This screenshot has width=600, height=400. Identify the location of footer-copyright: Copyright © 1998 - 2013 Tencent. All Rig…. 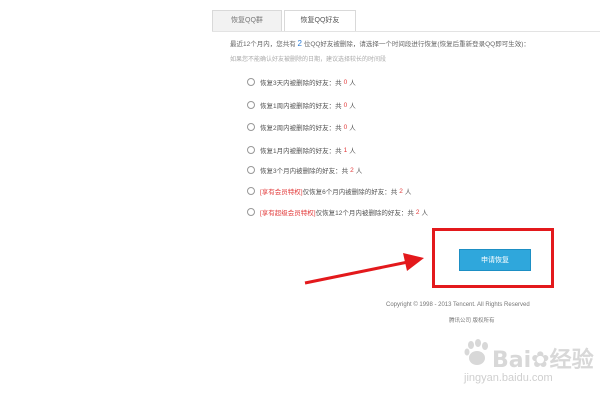
(458, 305).